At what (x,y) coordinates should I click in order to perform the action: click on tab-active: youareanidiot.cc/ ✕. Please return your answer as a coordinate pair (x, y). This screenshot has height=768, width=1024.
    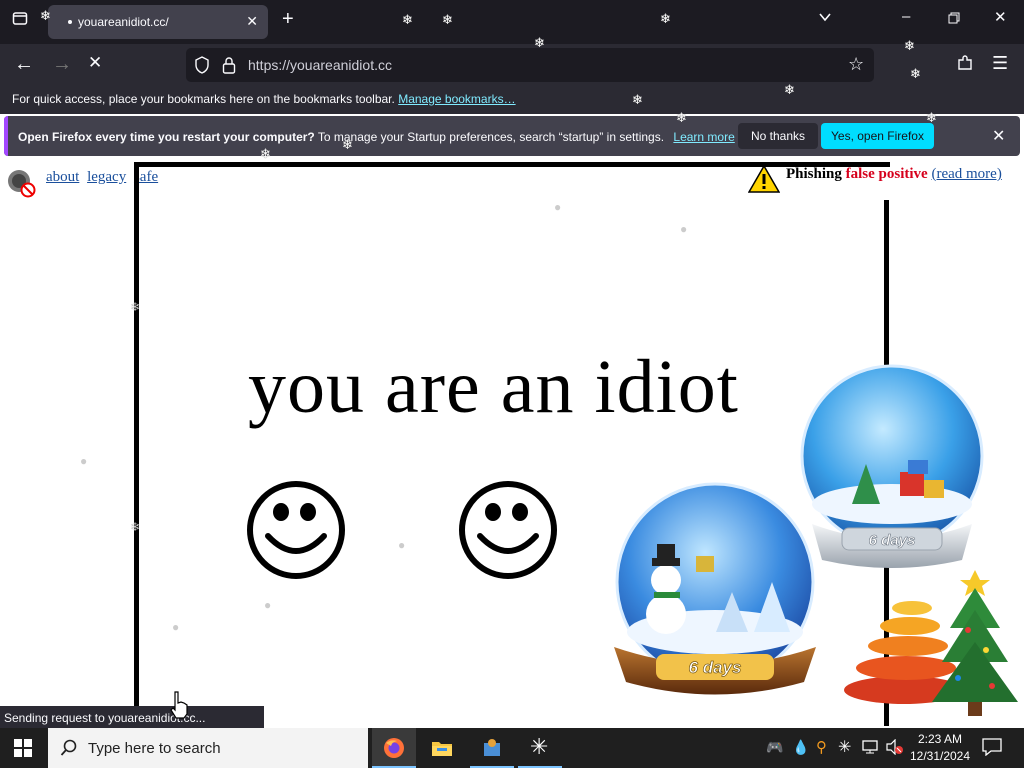
    Looking at the image, I should click on (158, 22).